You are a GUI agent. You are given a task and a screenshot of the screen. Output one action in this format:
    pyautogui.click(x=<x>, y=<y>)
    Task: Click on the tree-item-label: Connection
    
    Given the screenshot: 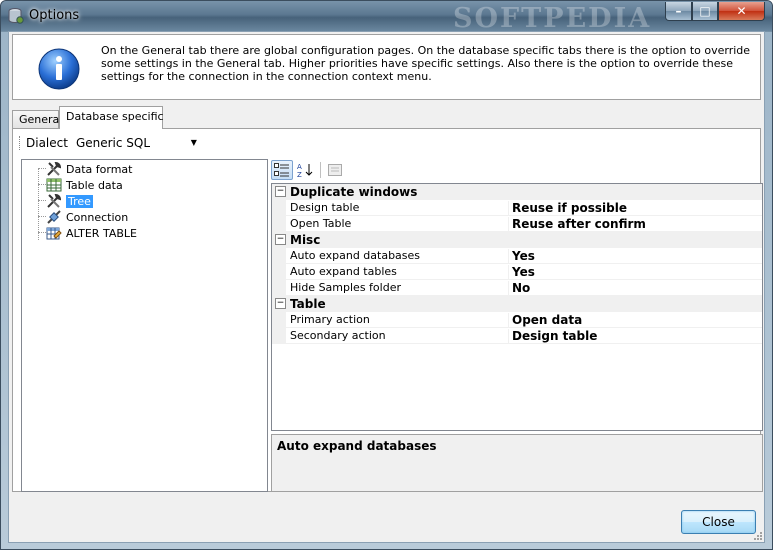 What is the action you would take?
    pyautogui.click(x=97, y=217)
    